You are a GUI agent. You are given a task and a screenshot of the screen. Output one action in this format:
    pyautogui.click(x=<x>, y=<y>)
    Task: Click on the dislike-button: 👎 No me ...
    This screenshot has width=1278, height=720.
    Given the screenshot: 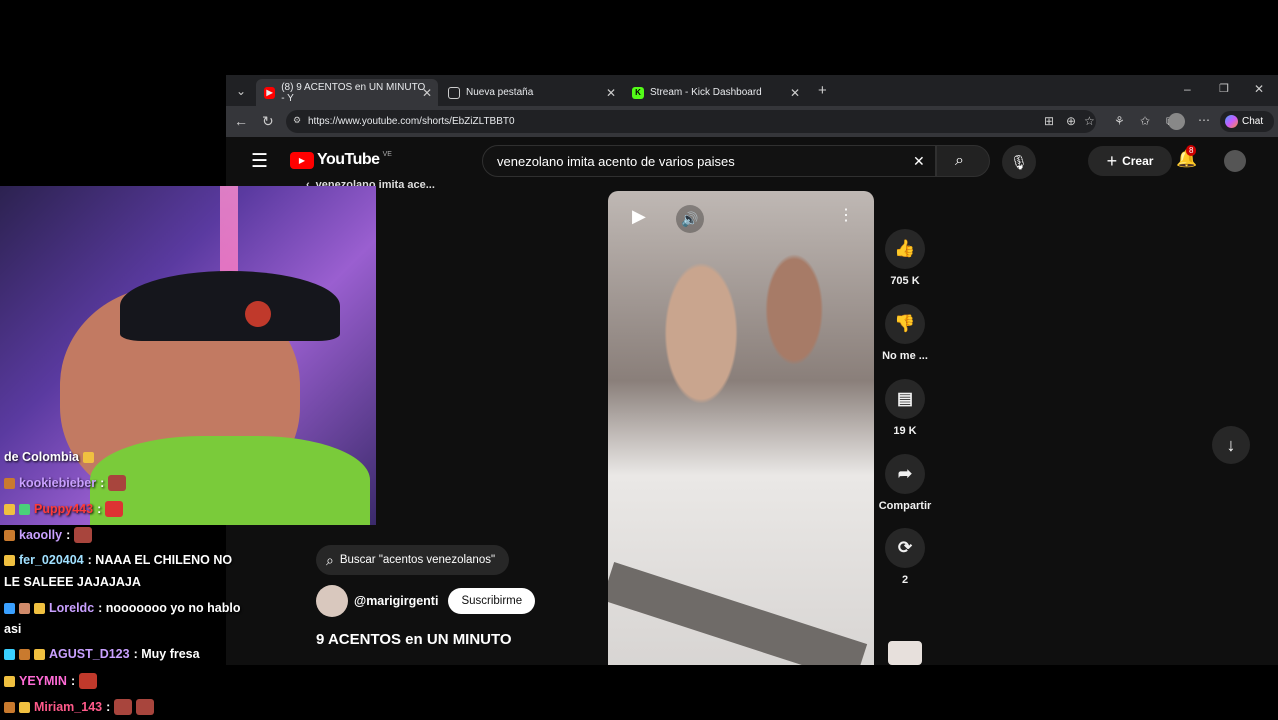 What is the action you would take?
    pyautogui.click(x=905, y=333)
    